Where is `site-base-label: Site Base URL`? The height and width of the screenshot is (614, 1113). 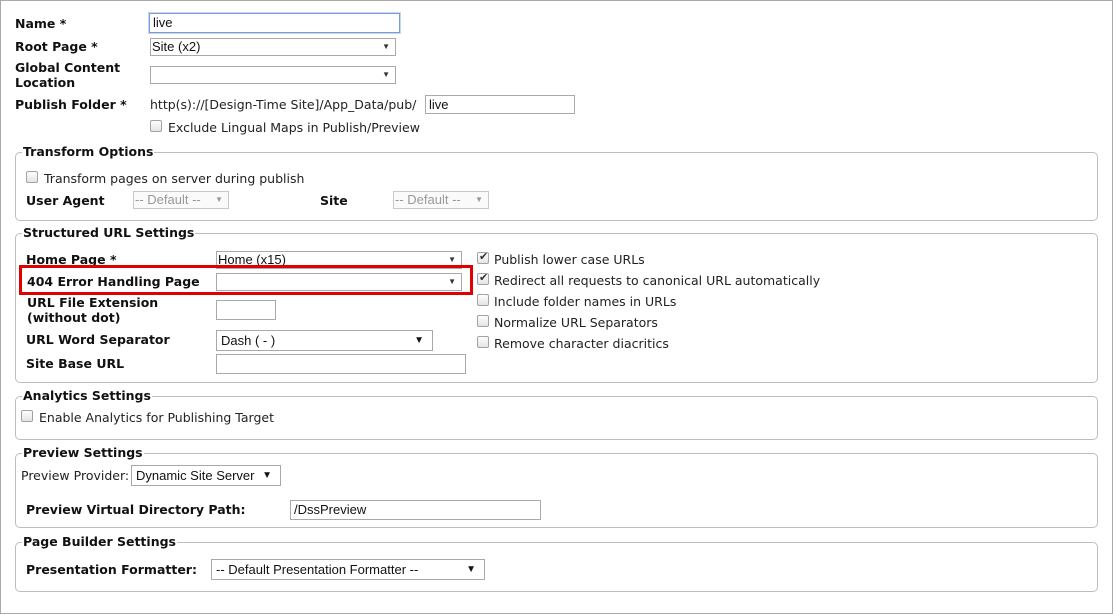 site-base-label: Site Base URL is located at coordinates (75, 363).